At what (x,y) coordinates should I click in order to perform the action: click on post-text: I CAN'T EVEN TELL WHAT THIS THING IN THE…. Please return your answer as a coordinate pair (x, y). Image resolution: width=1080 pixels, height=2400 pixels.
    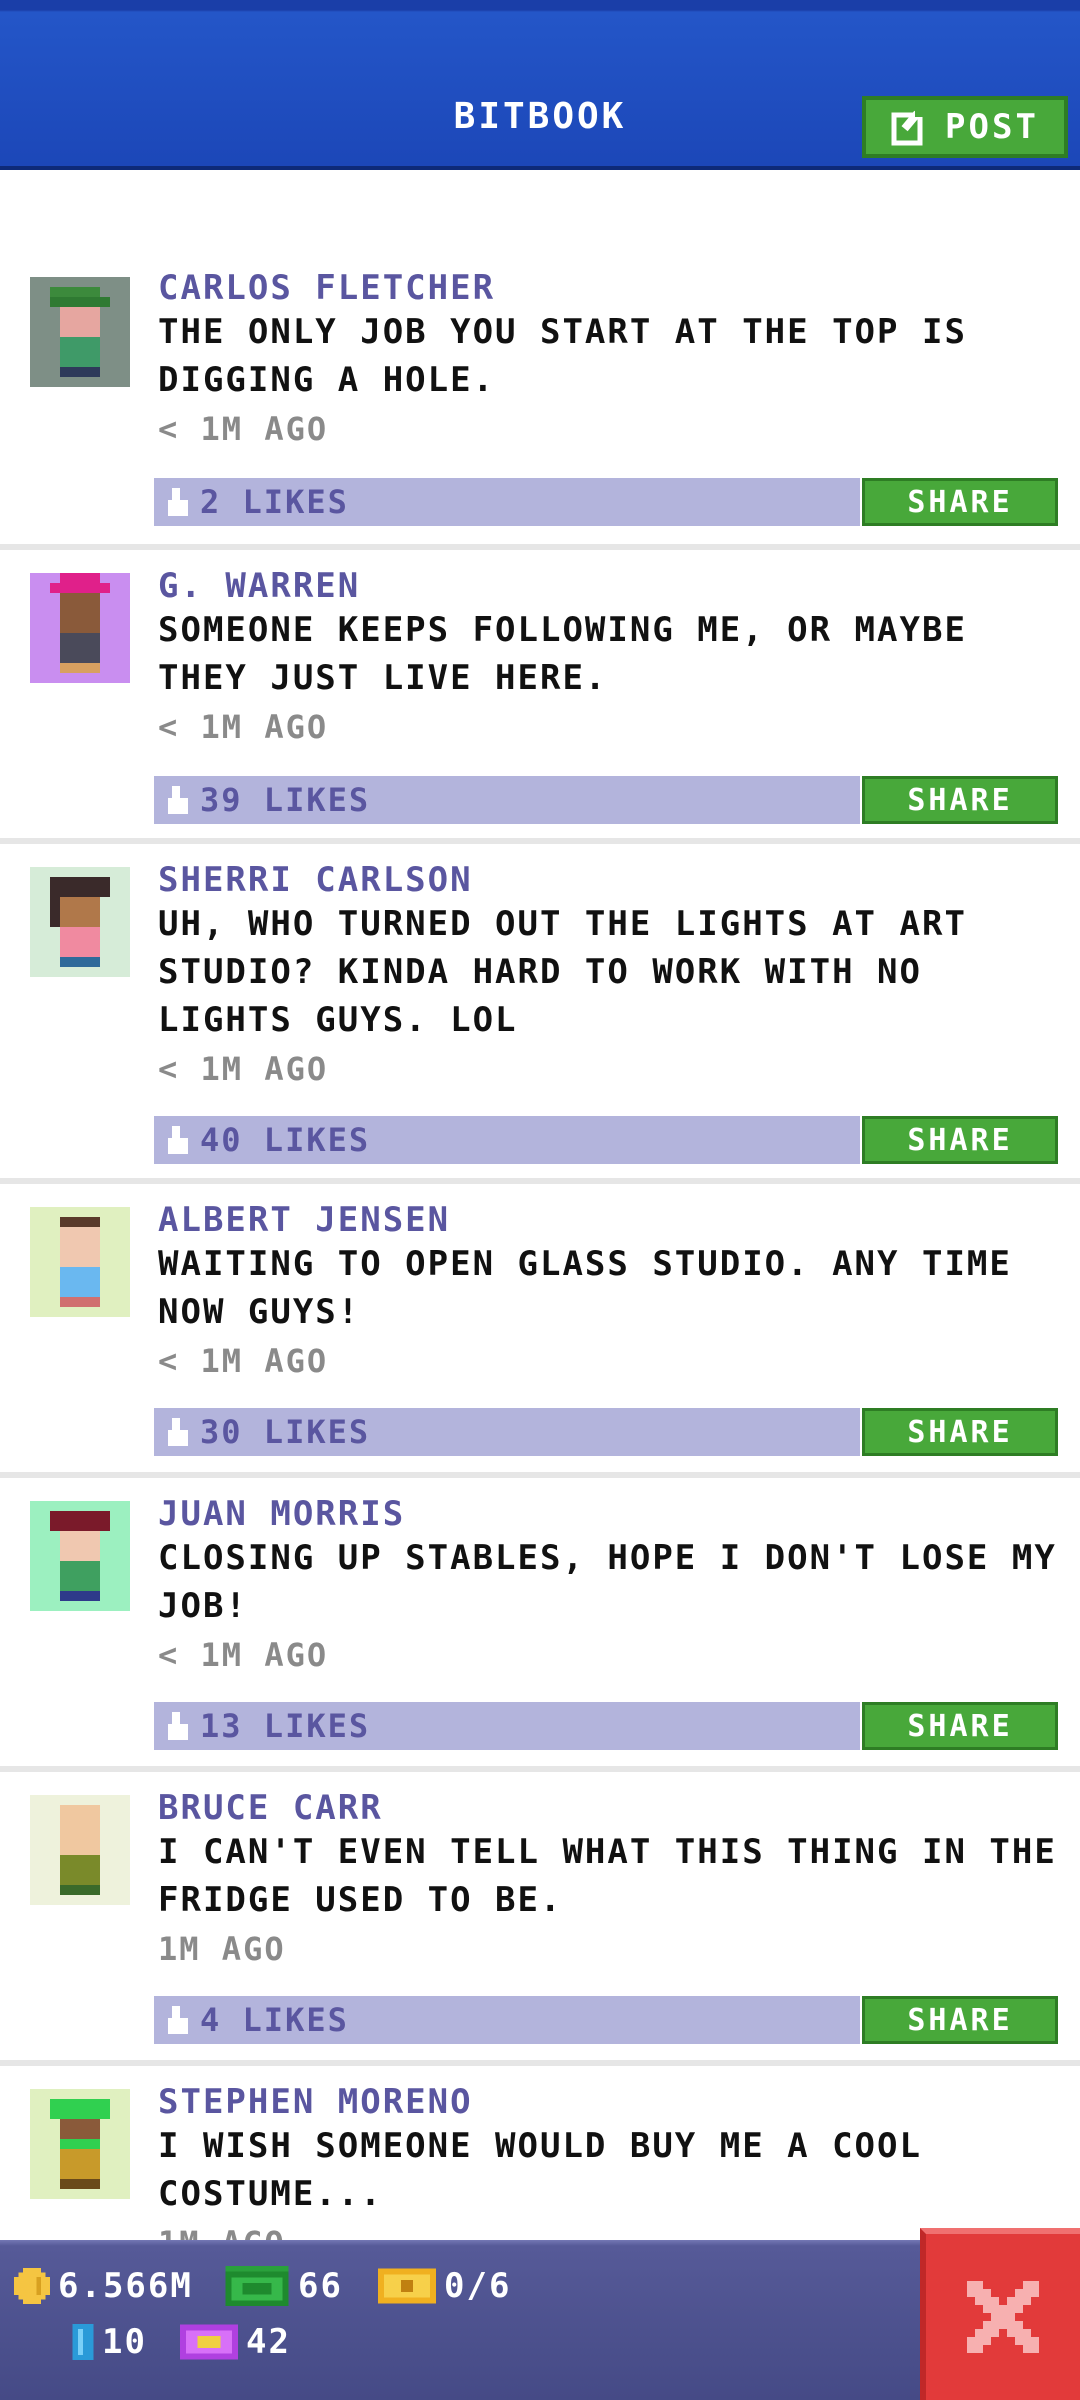
    Looking at the image, I should click on (607, 1876).